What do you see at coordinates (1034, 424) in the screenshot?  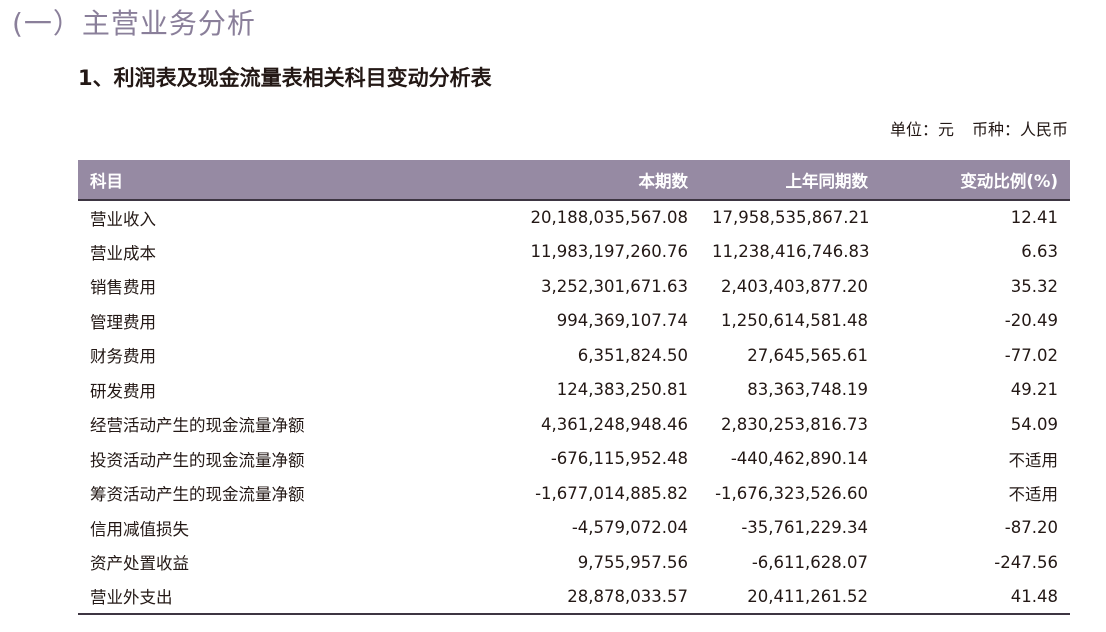 I see `cell-change: 54.09` at bounding box center [1034, 424].